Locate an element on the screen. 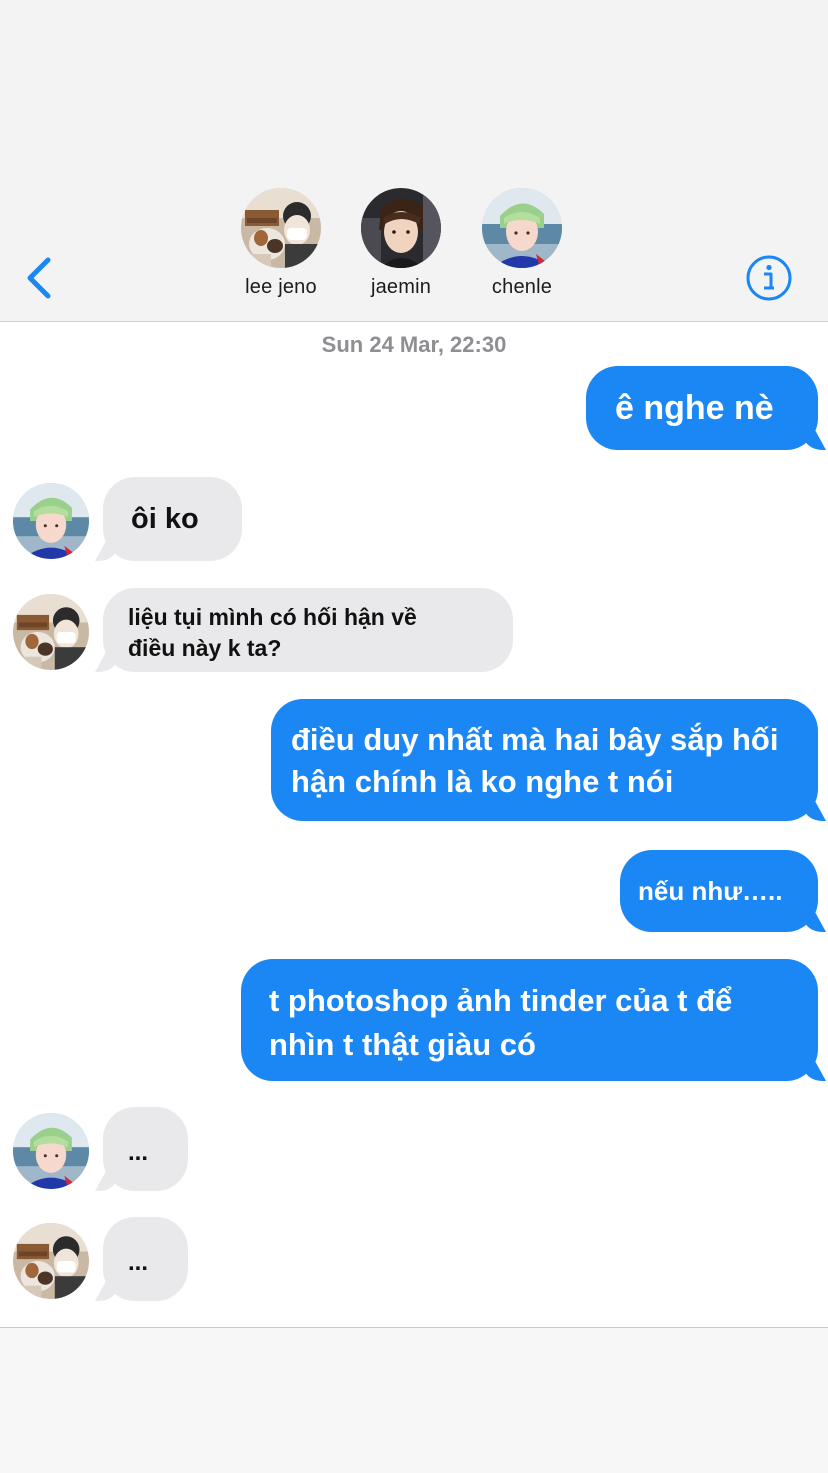 This screenshot has width=828, height=1473. info-circle-icon is located at coordinates (769, 278).